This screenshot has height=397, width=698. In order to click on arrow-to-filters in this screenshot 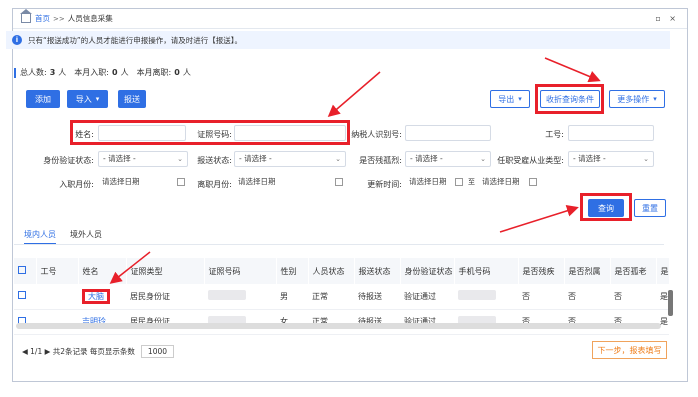, I will do `click(354, 94)`.